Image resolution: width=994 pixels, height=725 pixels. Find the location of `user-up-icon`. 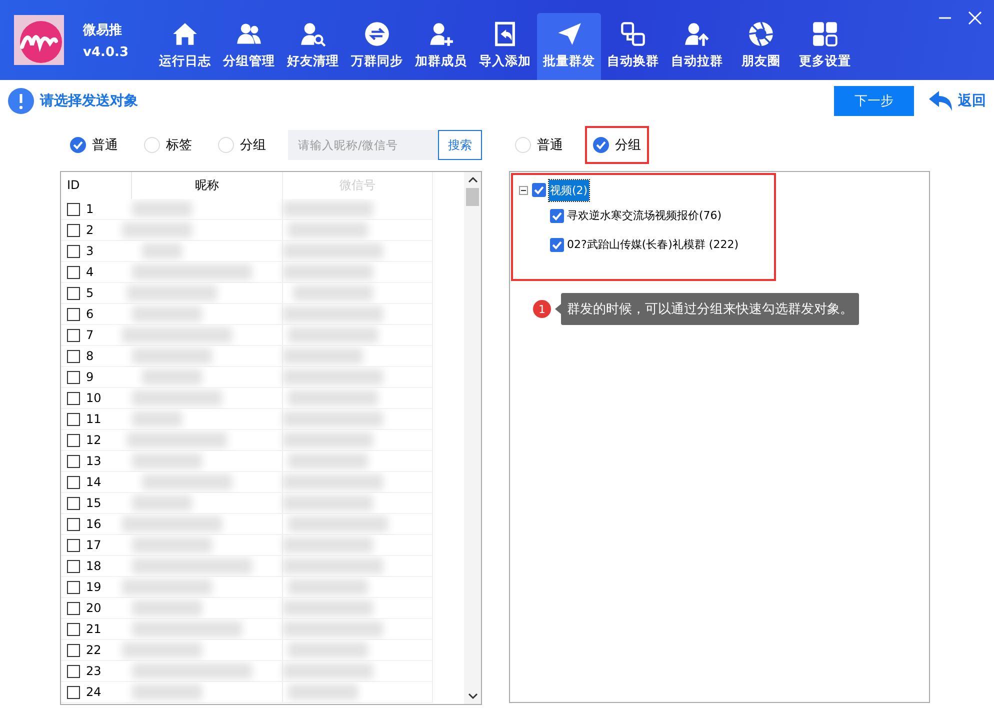

user-up-icon is located at coordinates (697, 34).